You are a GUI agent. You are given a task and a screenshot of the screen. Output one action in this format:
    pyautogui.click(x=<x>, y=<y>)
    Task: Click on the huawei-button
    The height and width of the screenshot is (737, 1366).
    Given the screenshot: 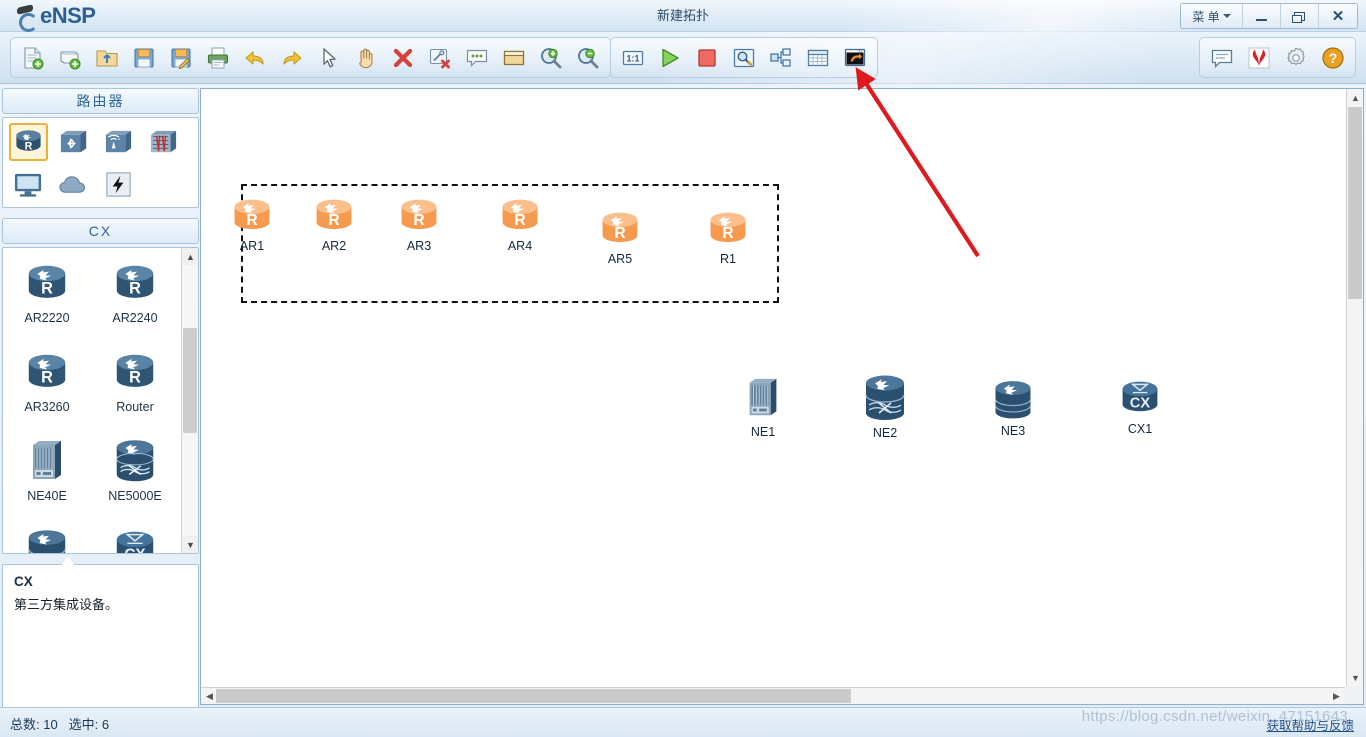 What is the action you would take?
    pyautogui.click(x=1259, y=57)
    